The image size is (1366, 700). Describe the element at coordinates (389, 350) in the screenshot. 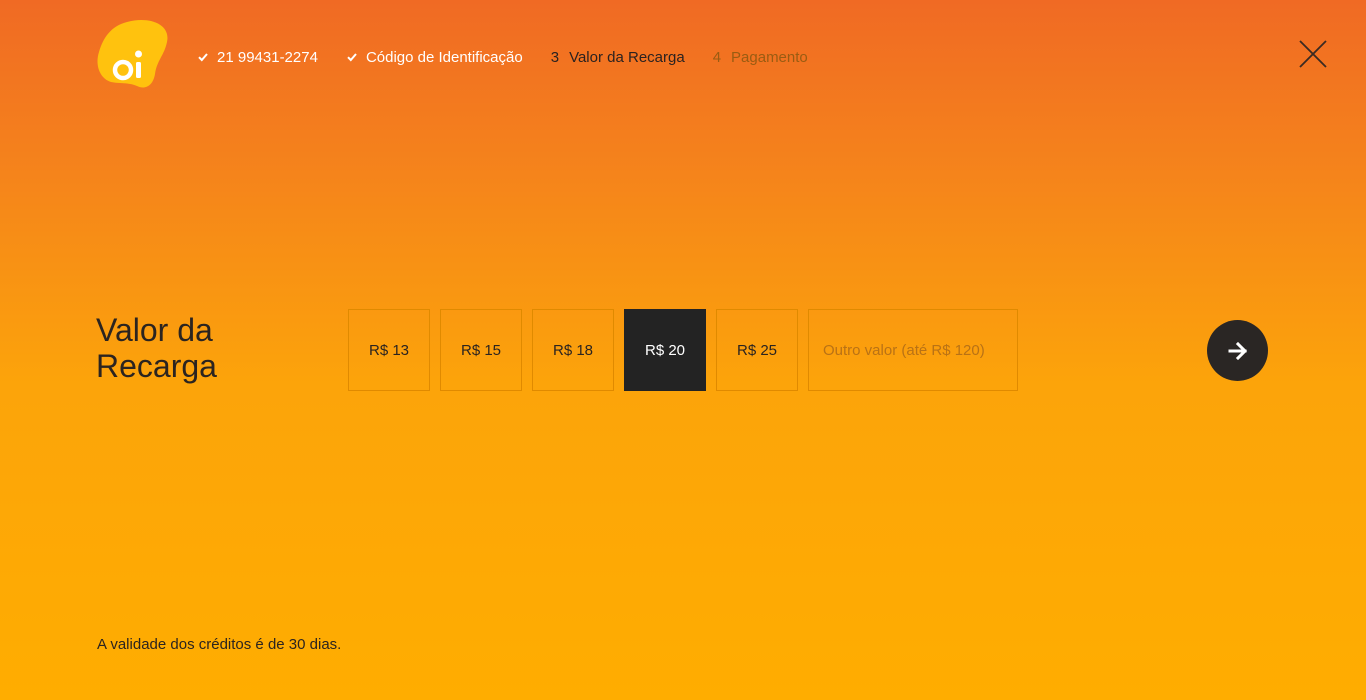

I see `value-option-13: R$ 13` at that location.